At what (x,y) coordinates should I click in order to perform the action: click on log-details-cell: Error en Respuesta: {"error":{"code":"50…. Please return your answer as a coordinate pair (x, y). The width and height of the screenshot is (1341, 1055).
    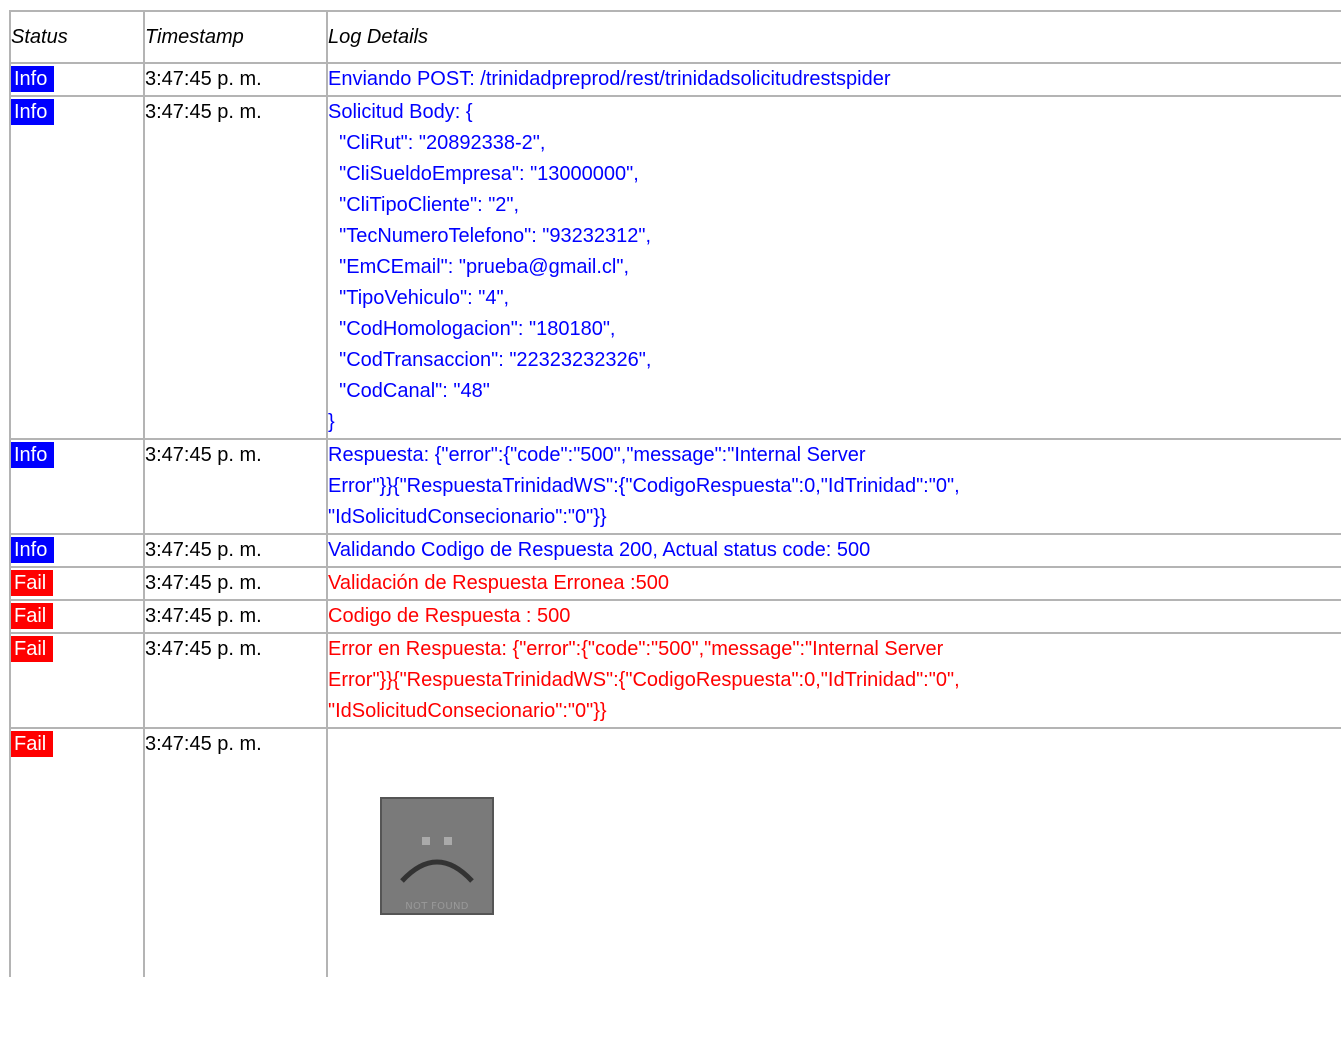
    Looking at the image, I should click on (833, 680).